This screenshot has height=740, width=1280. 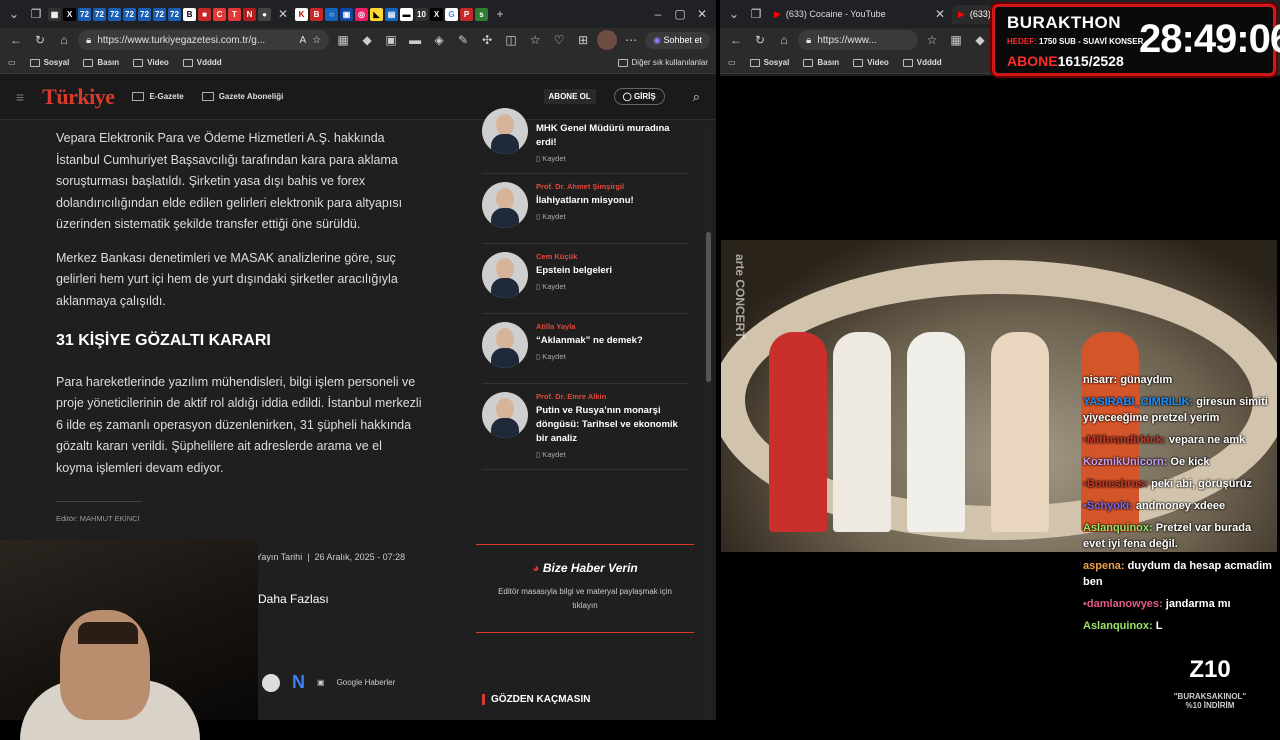 What do you see at coordinates (406, 14) in the screenshot?
I see `tab-favicon-news: ▬` at bounding box center [406, 14].